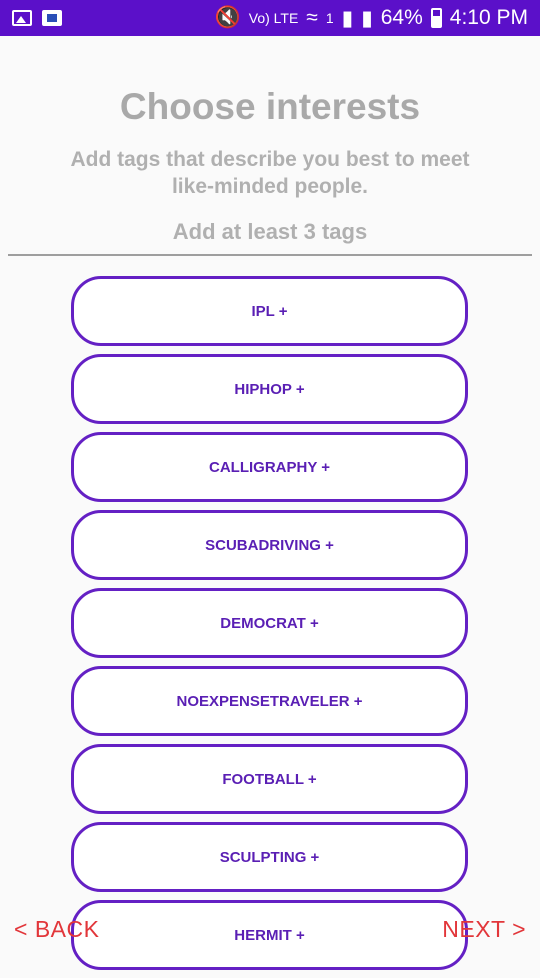 The width and height of the screenshot is (540, 978). What do you see at coordinates (269, 779) in the screenshot?
I see `tag-button-football: FOOTBALL +` at bounding box center [269, 779].